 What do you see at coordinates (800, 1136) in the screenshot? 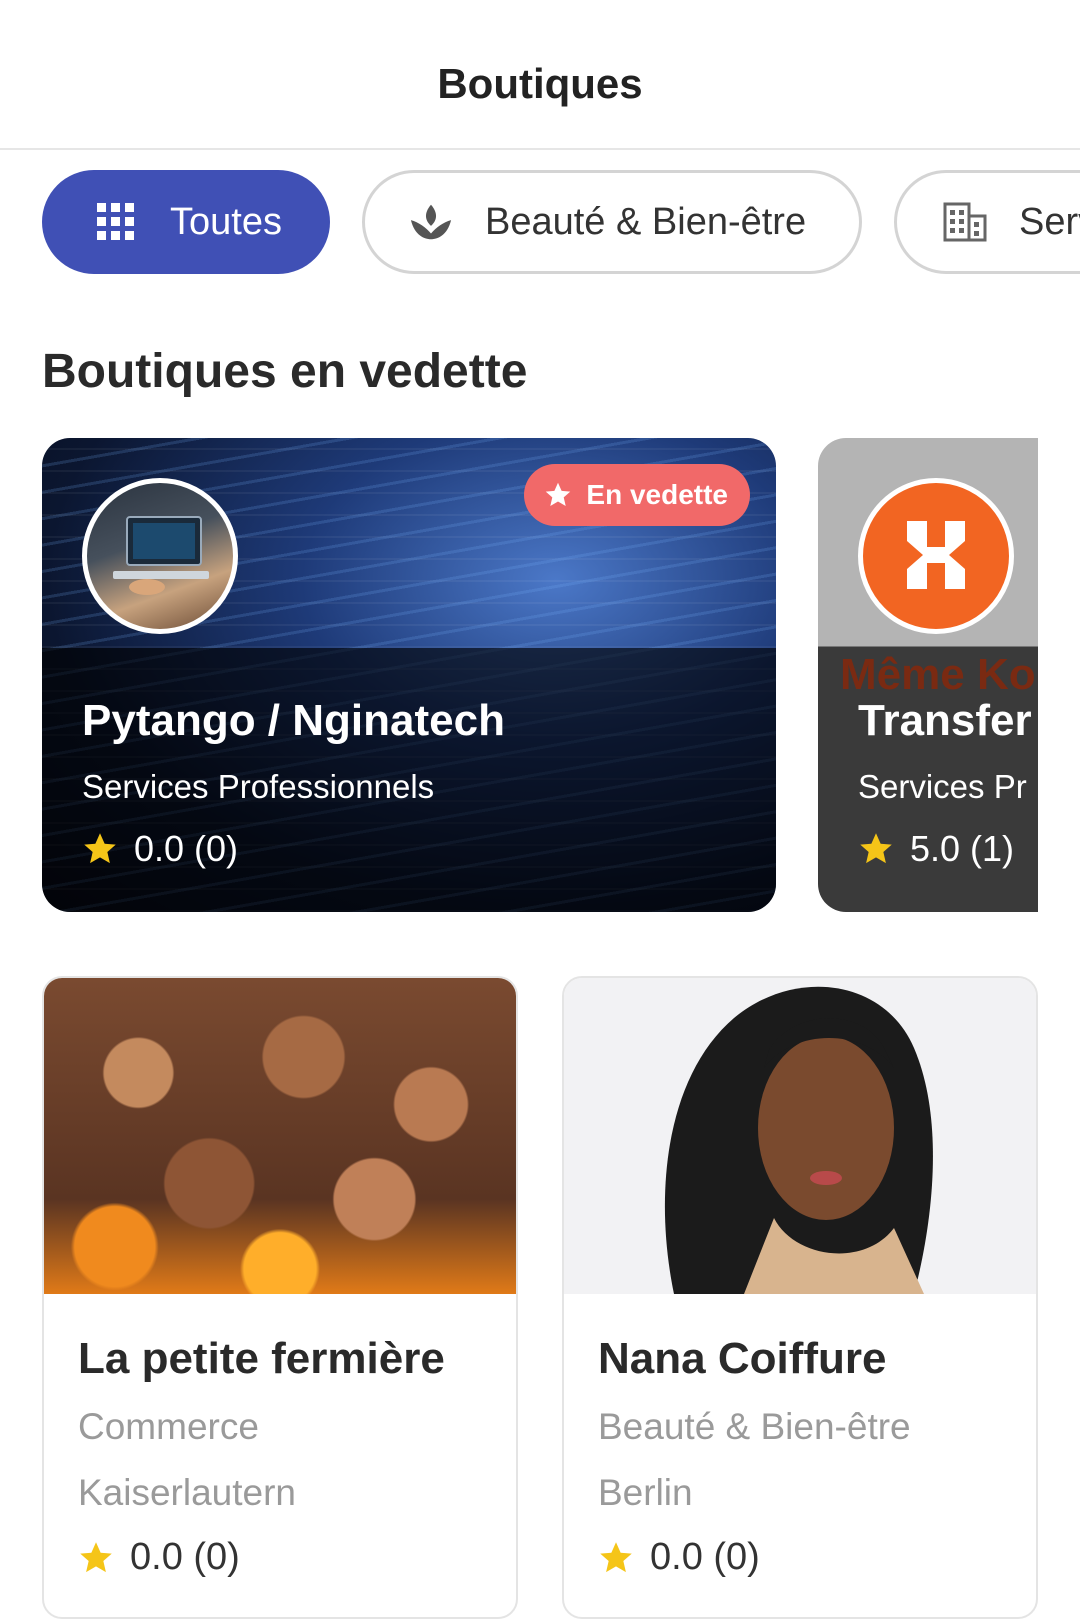
I see `hairstyle-portrait-image` at bounding box center [800, 1136].